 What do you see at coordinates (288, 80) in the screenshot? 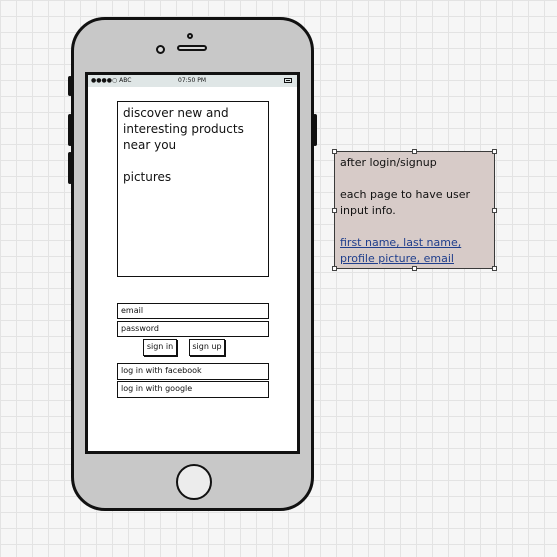
I see `battery-icon` at bounding box center [288, 80].